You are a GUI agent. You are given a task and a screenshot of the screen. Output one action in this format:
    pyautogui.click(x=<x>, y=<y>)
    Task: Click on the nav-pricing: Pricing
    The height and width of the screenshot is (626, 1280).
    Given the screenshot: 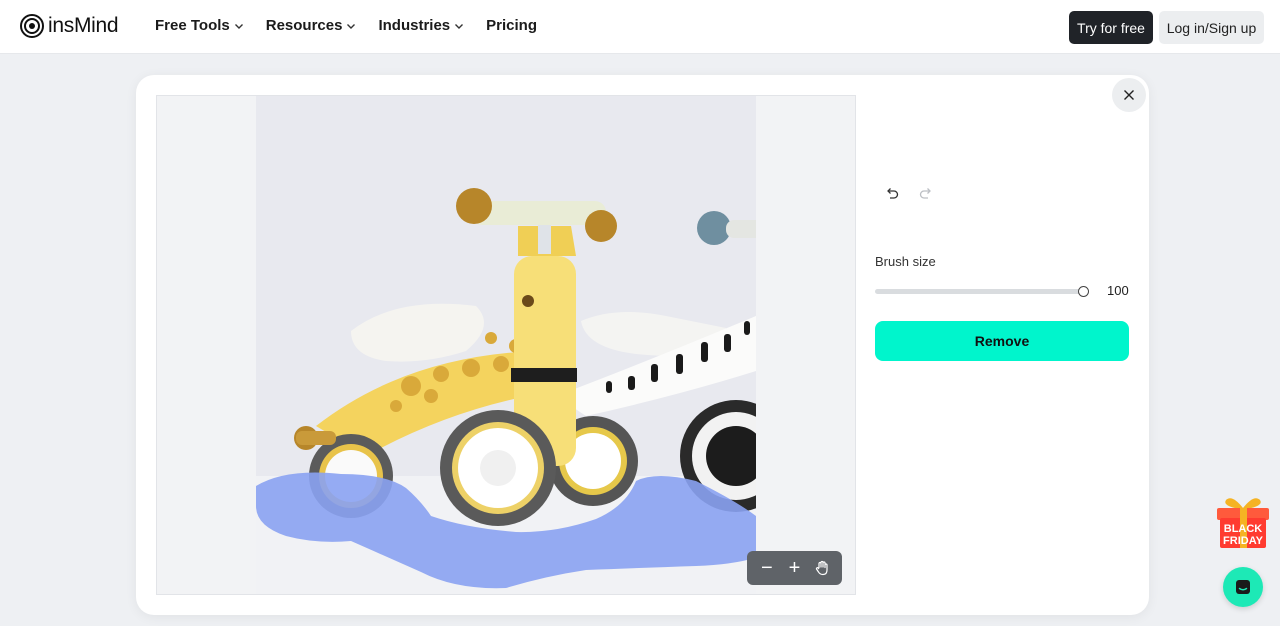 What is the action you would take?
    pyautogui.click(x=511, y=25)
    